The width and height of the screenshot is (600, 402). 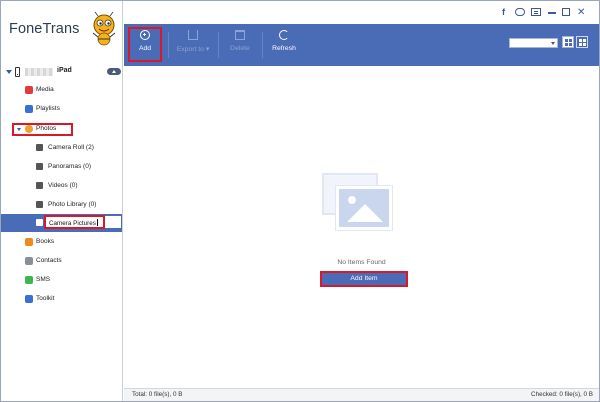 I want to click on grid-view-button, so click(x=568, y=42).